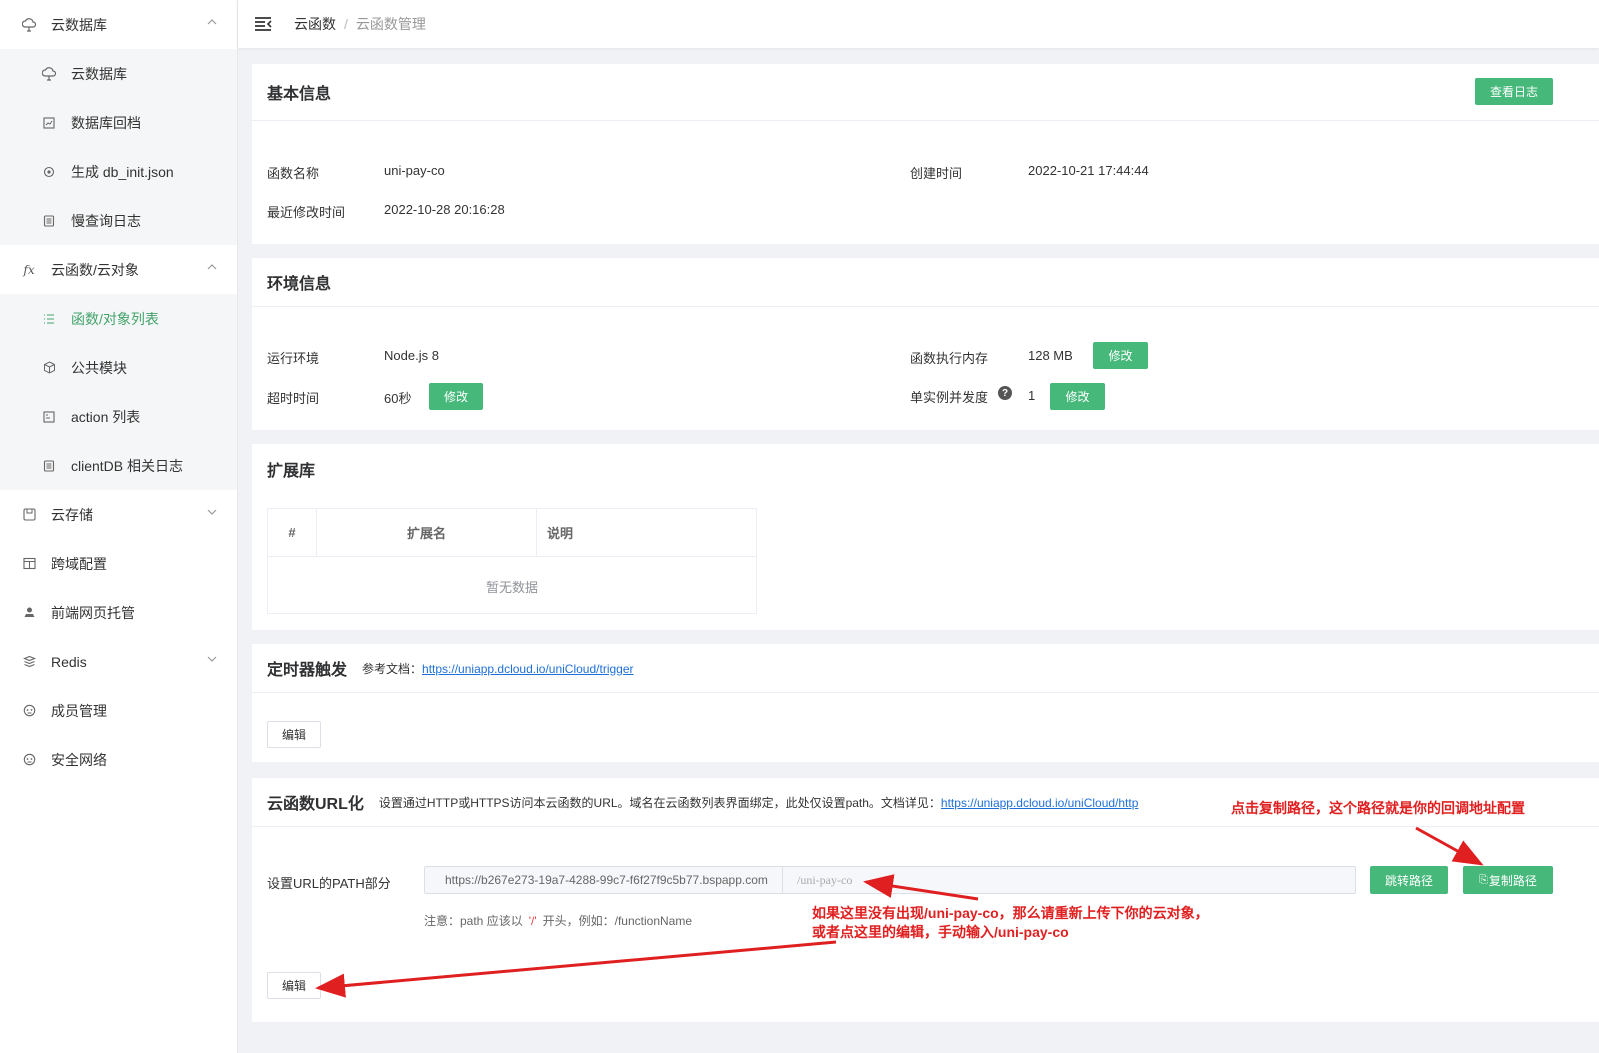 The image size is (1599, 1053). What do you see at coordinates (72, 514) in the screenshot?
I see `sidebar-group-label: 云存储` at bounding box center [72, 514].